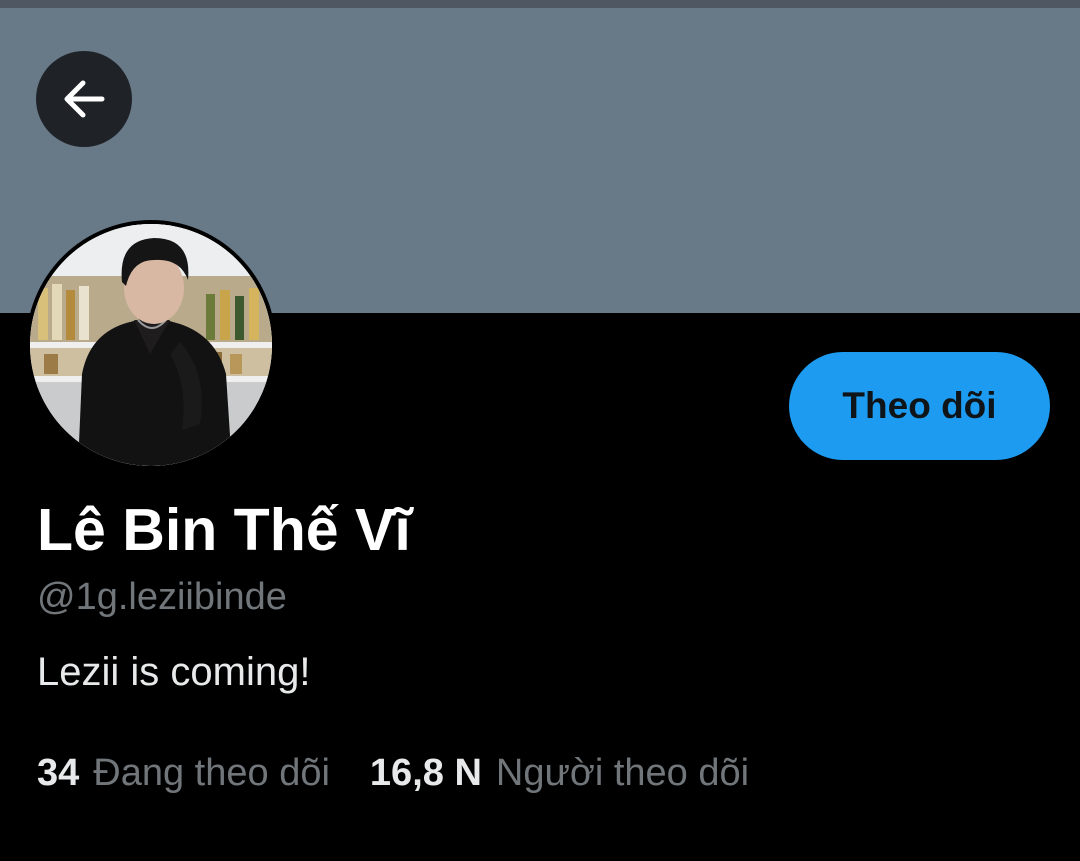 This screenshot has width=1080, height=861. What do you see at coordinates (224, 530) in the screenshot?
I see `display-name: Lê Bin Thế Vĩ` at bounding box center [224, 530].